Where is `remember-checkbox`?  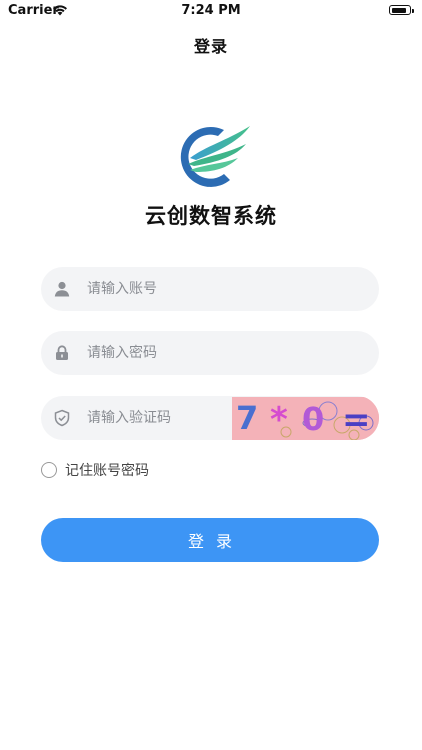 remember-checkbox is located at coordinates (49, 470).